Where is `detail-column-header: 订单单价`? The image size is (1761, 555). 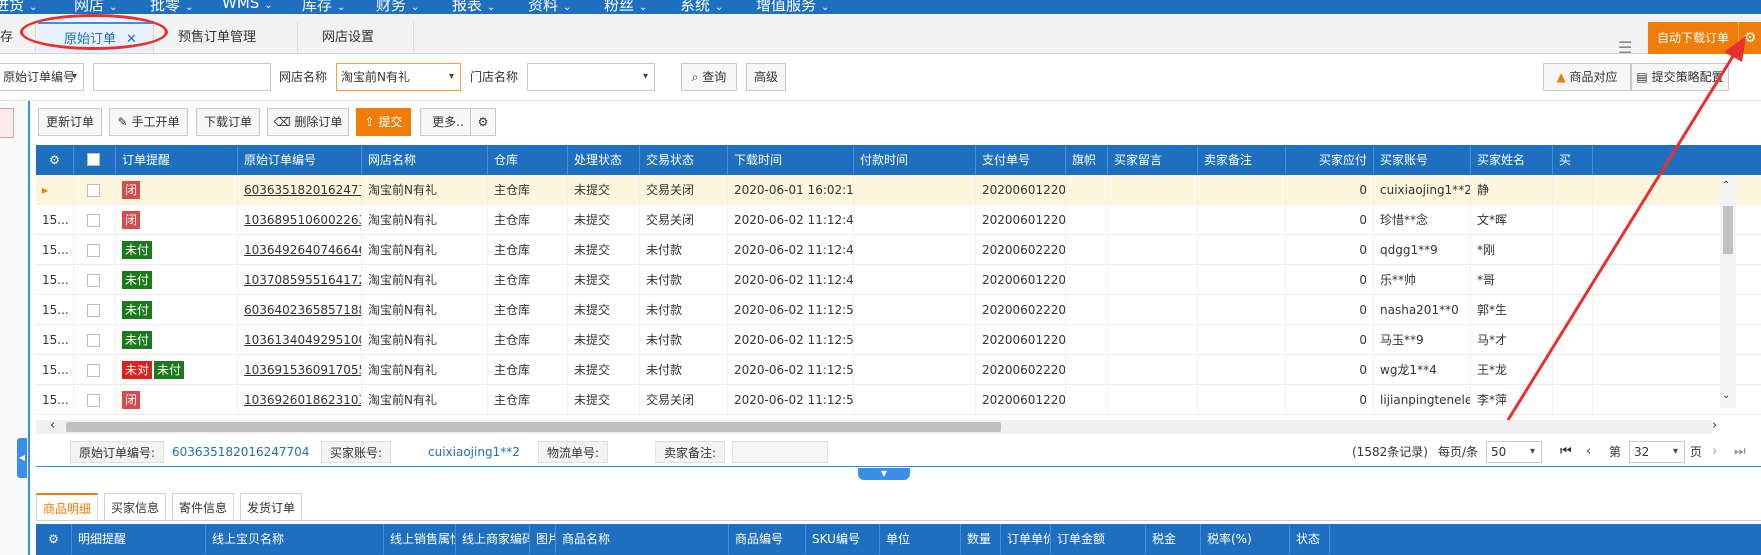
detail-column-header: 订单单价 is located at coordinates (1026, 539).